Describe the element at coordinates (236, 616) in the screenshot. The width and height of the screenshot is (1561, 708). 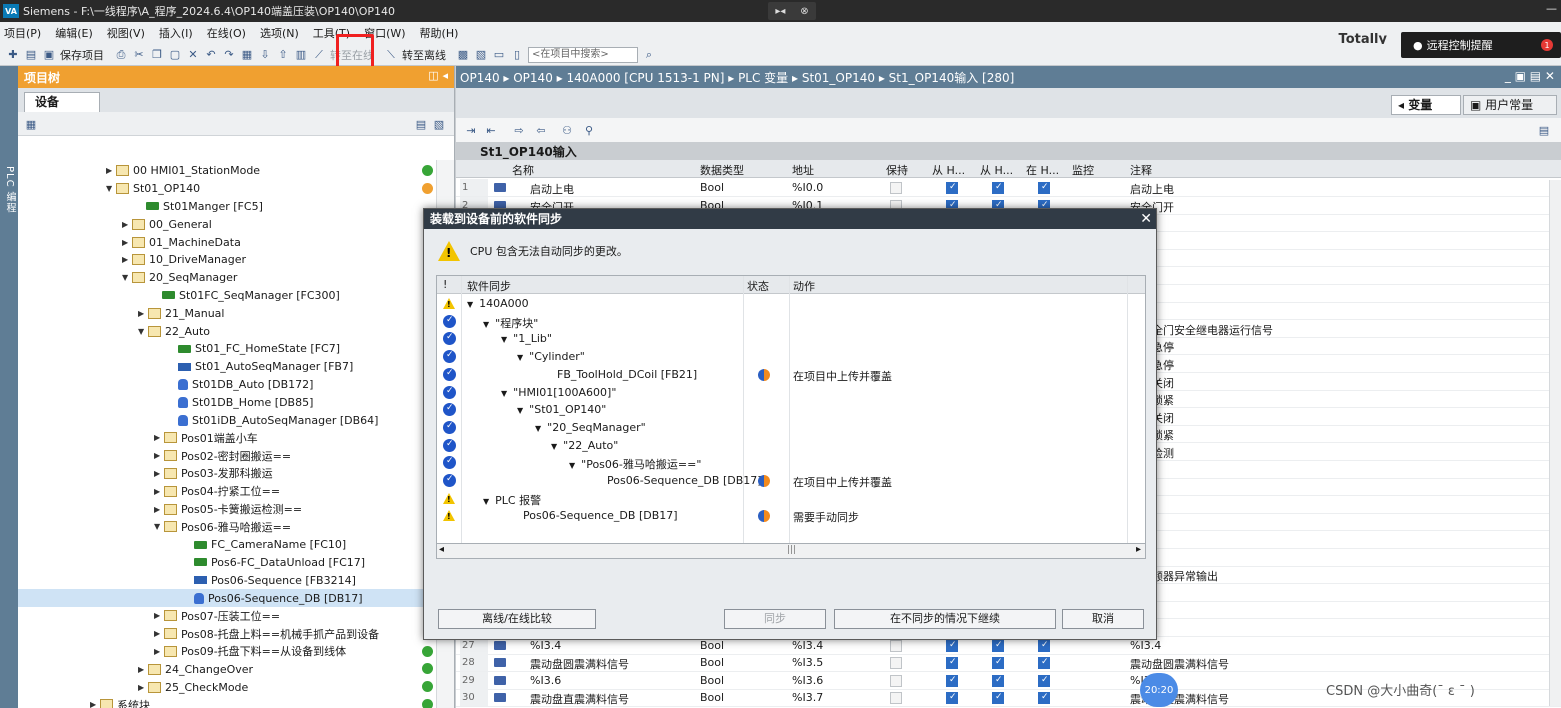
I see `tree-item: ▶ Pos07-压装工位==` at that location.